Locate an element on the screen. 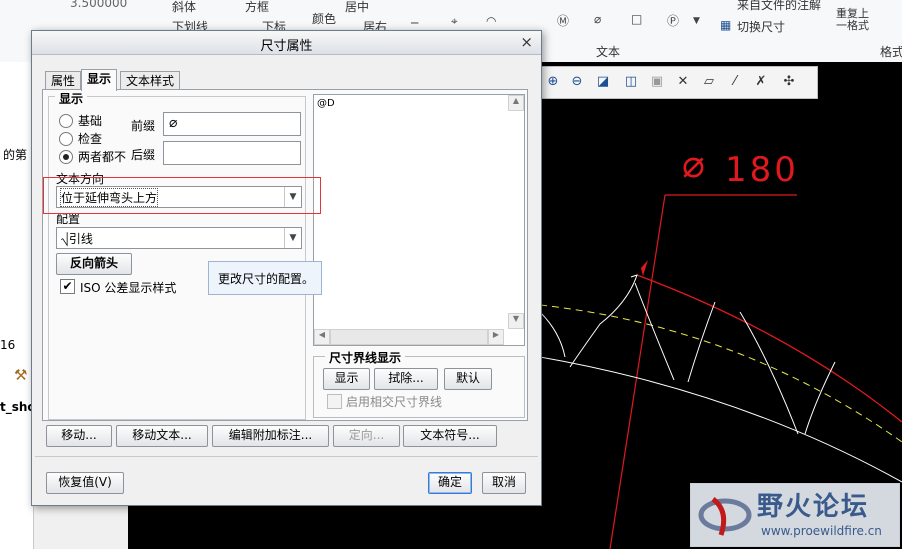 This screenshot has height=549, width=902. radio-basic is located at coordinates (66, 121).